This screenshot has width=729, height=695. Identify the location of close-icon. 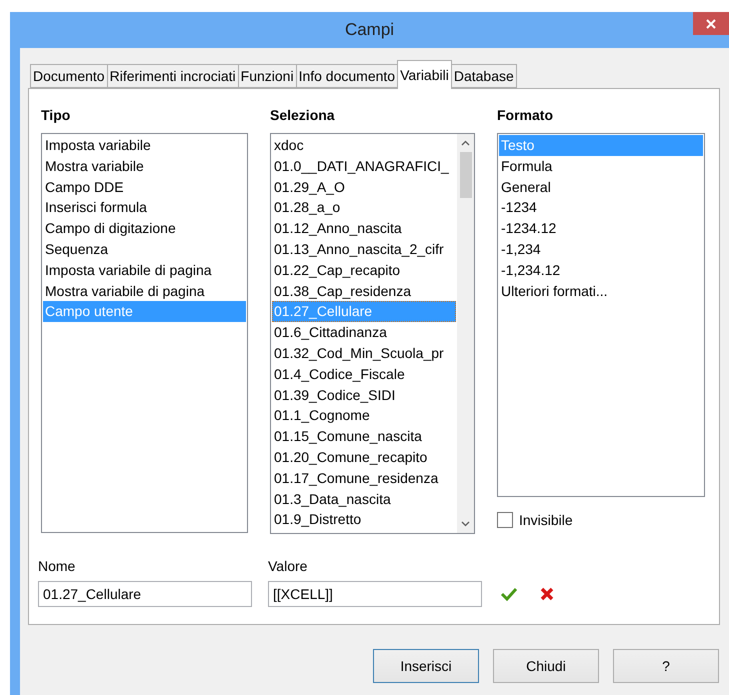
(711, 23).